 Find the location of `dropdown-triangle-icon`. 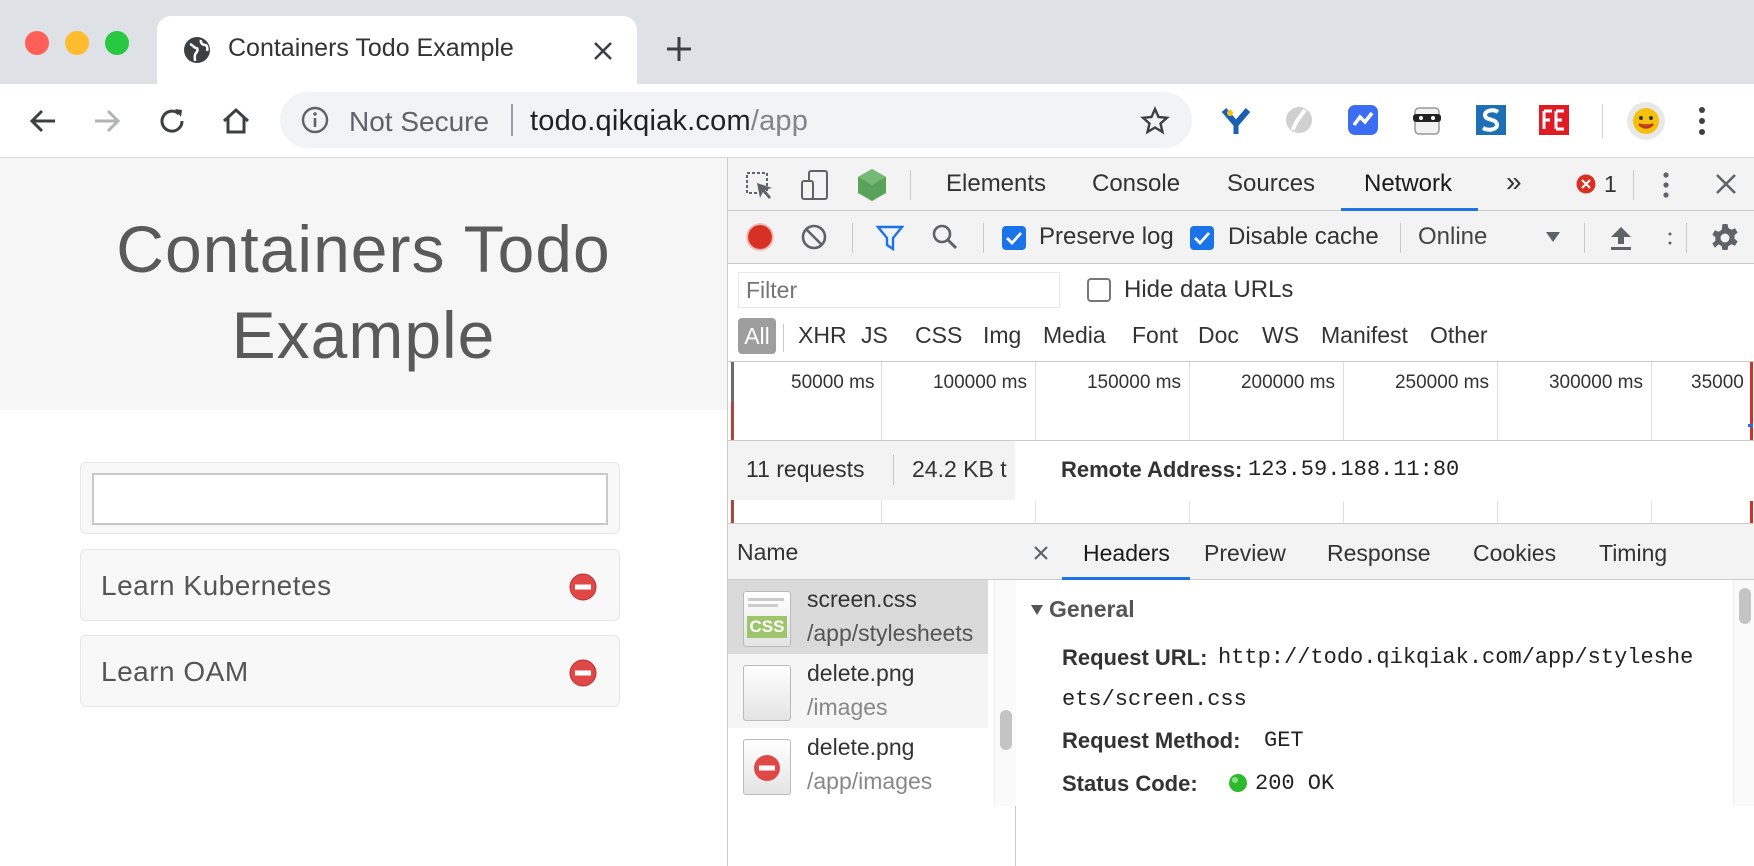

dropdown-triangle-icon is located at coordinates (1553, 237).